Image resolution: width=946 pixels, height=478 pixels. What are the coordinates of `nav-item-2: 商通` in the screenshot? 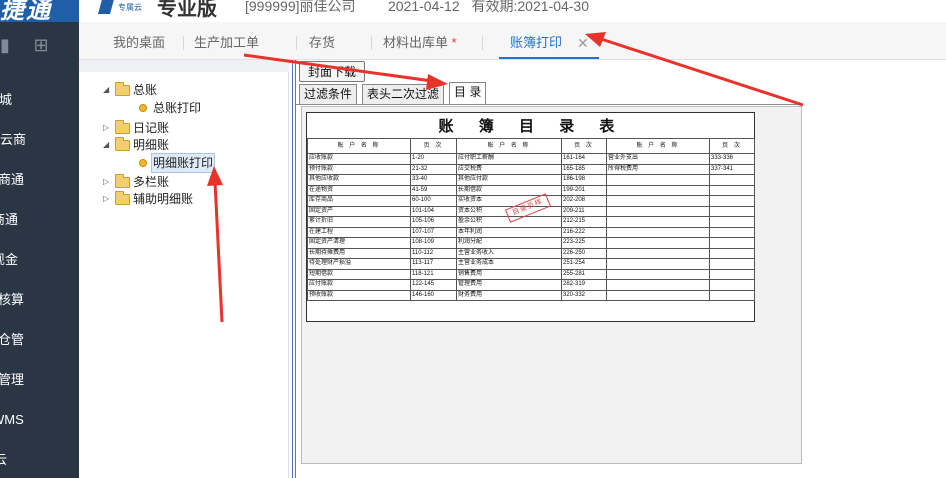 It's located at (38, 180).